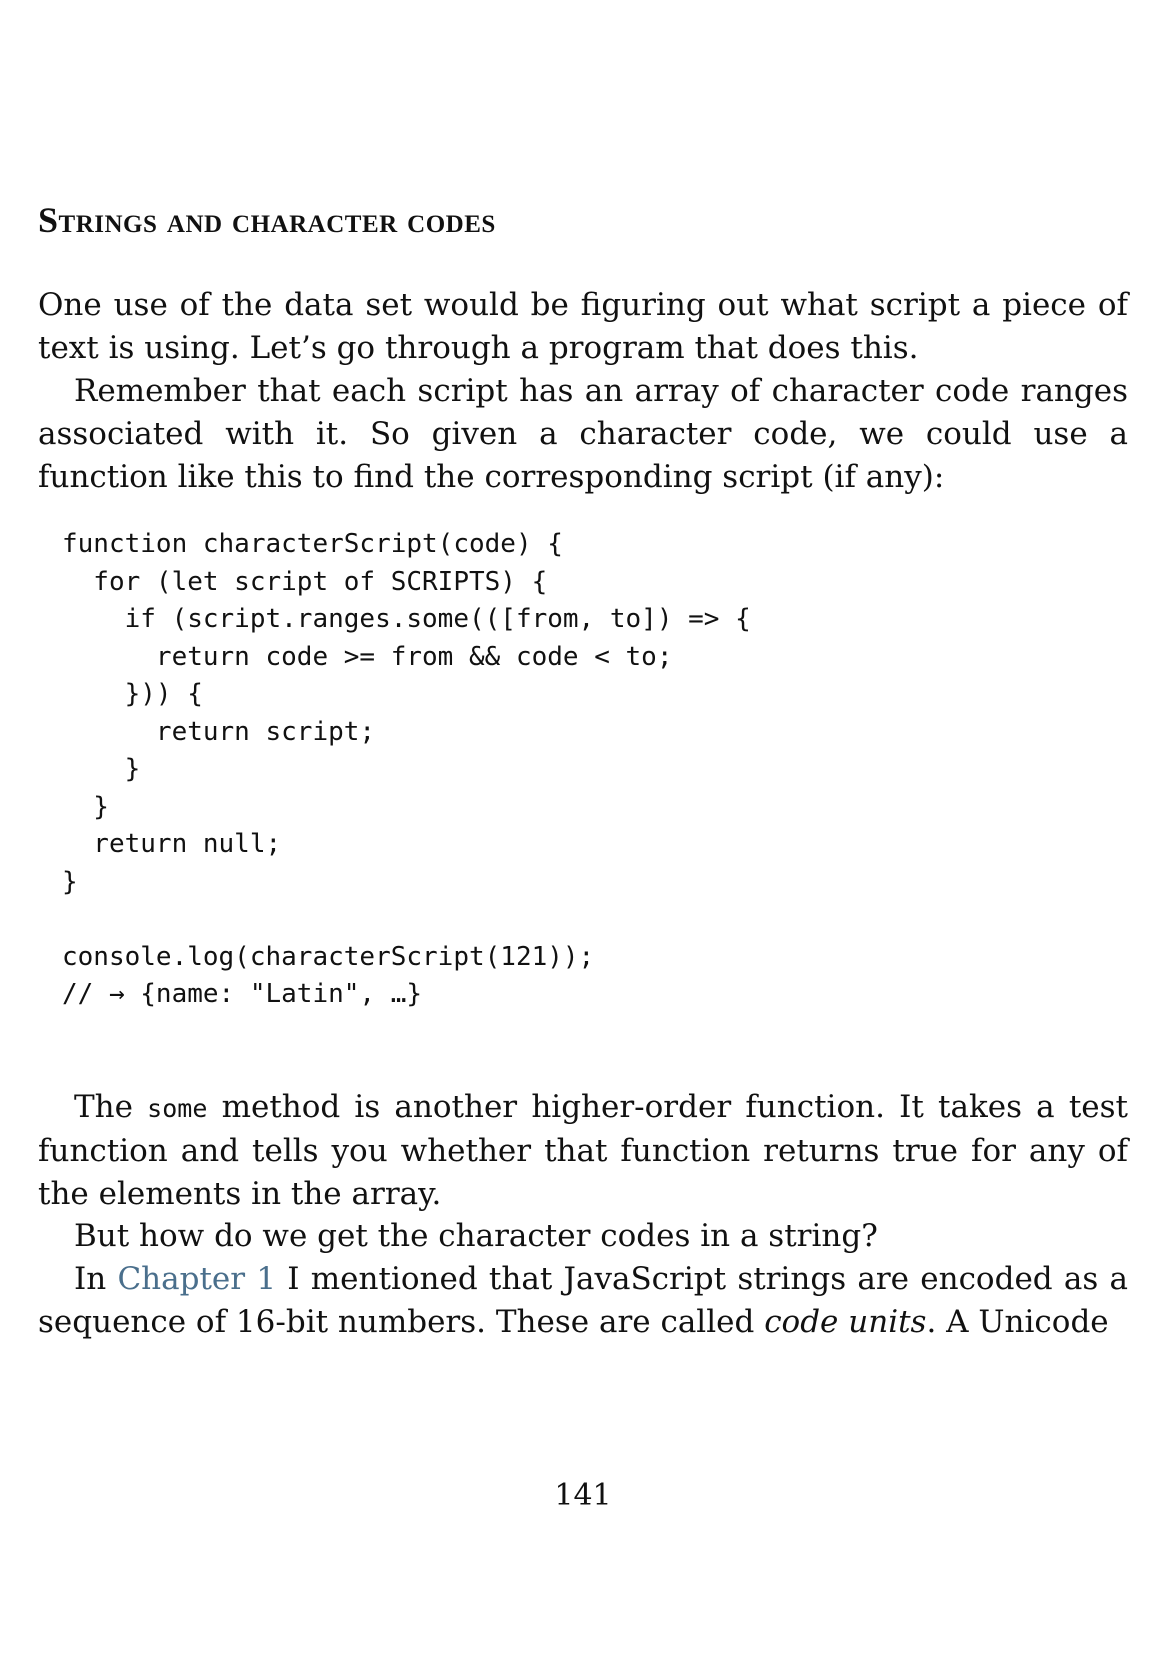  What do you see at coordinates (267, 220) in the screenshot?
I see `section-heading: Strings and character codes` at bounding box center [267, 220].